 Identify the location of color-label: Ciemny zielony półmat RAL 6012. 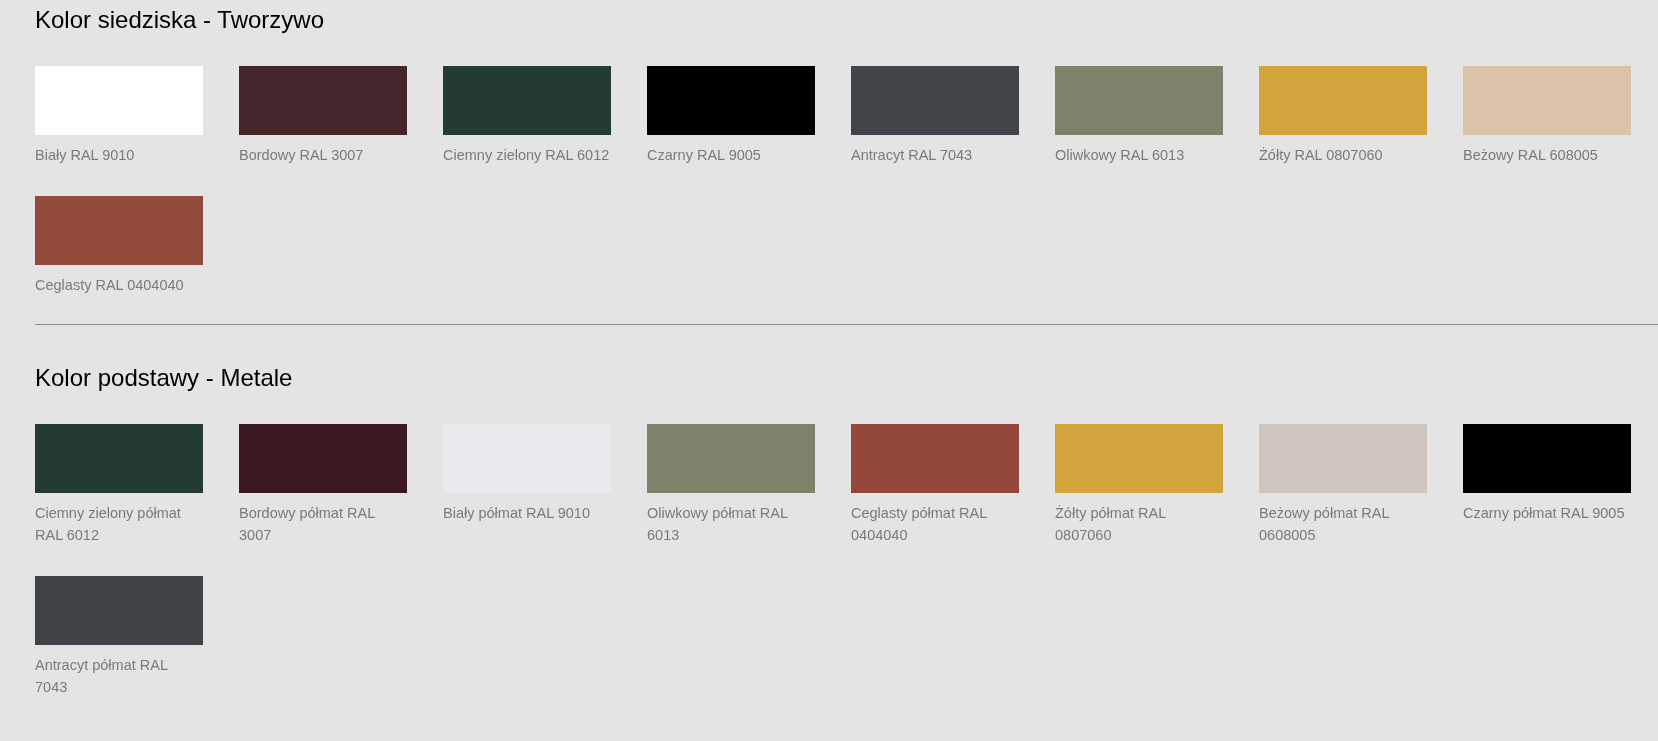
(108, 524).